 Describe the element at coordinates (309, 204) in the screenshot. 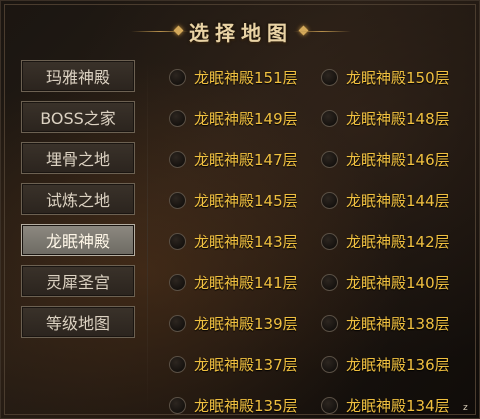

I see `level-row: 龙眠神殿145层 龙眠神殿144层` at that location.